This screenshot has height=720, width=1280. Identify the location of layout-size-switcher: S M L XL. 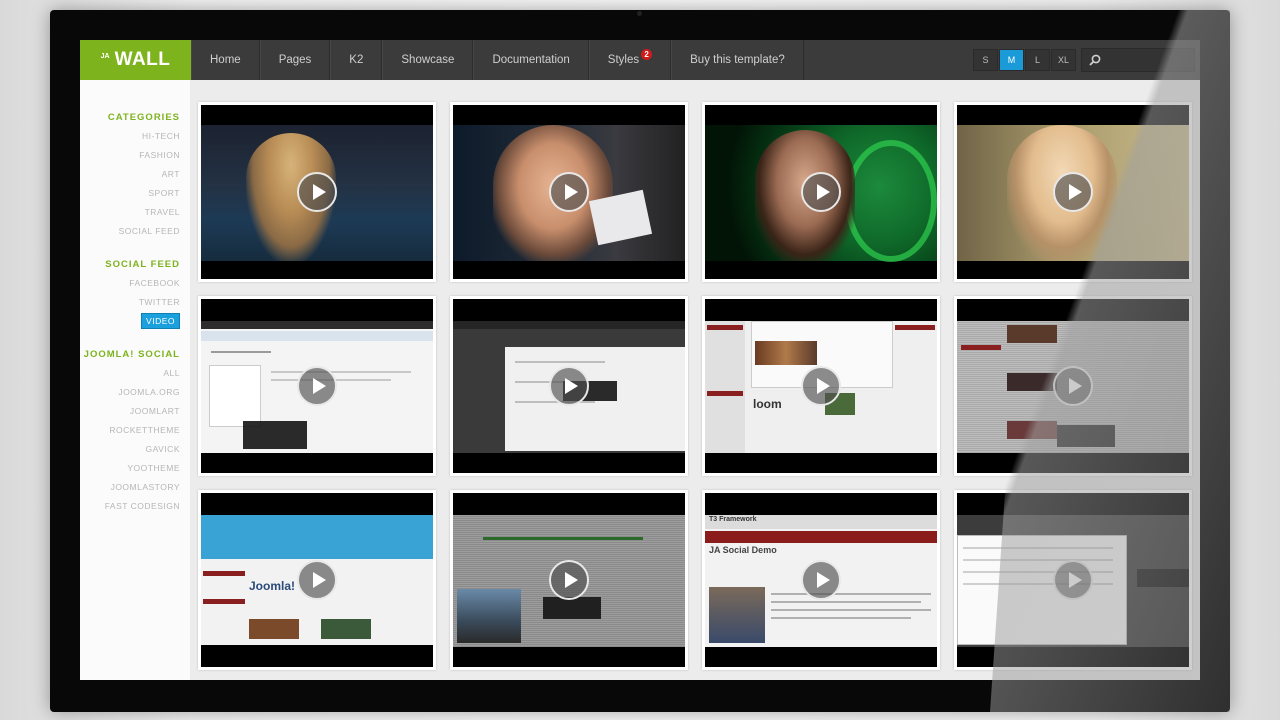
(1025, 60).